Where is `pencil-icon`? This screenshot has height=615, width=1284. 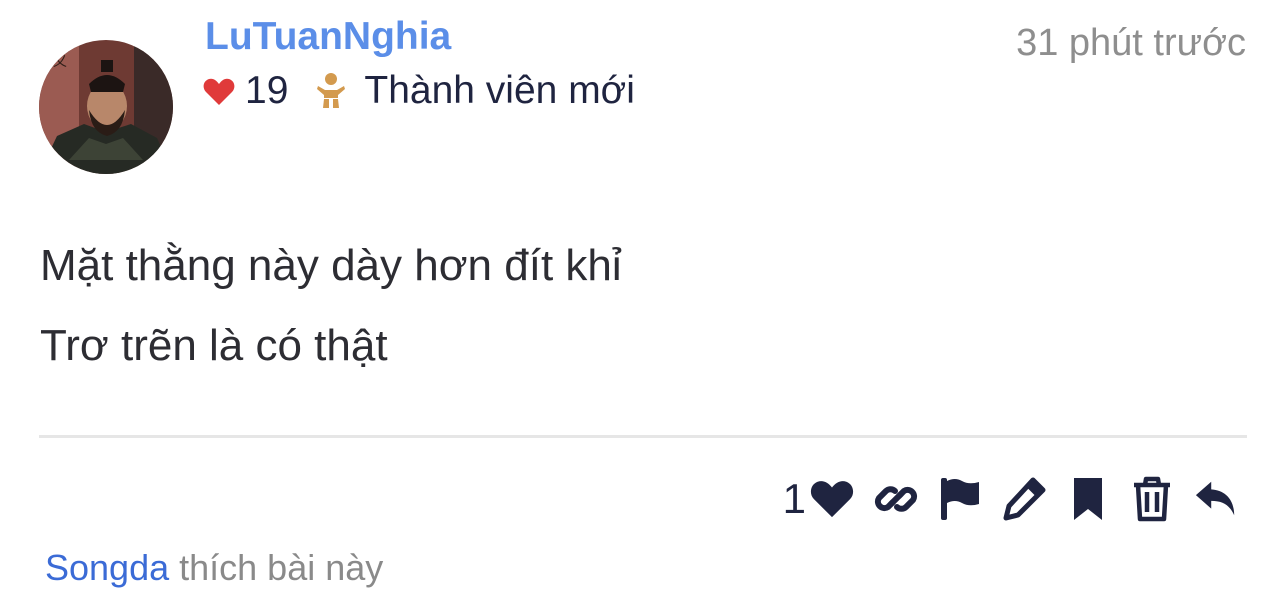
pencil-icon is located at coordinates (1024, 499).